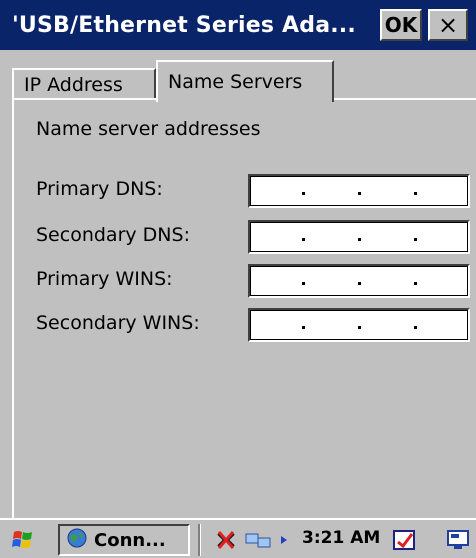 The width and height of the screenshot is (476, 558). Describe the element at coordinates (113, 235) in the screenshot. I see `secondary-dns-label: Secondary DNS:` at that location.